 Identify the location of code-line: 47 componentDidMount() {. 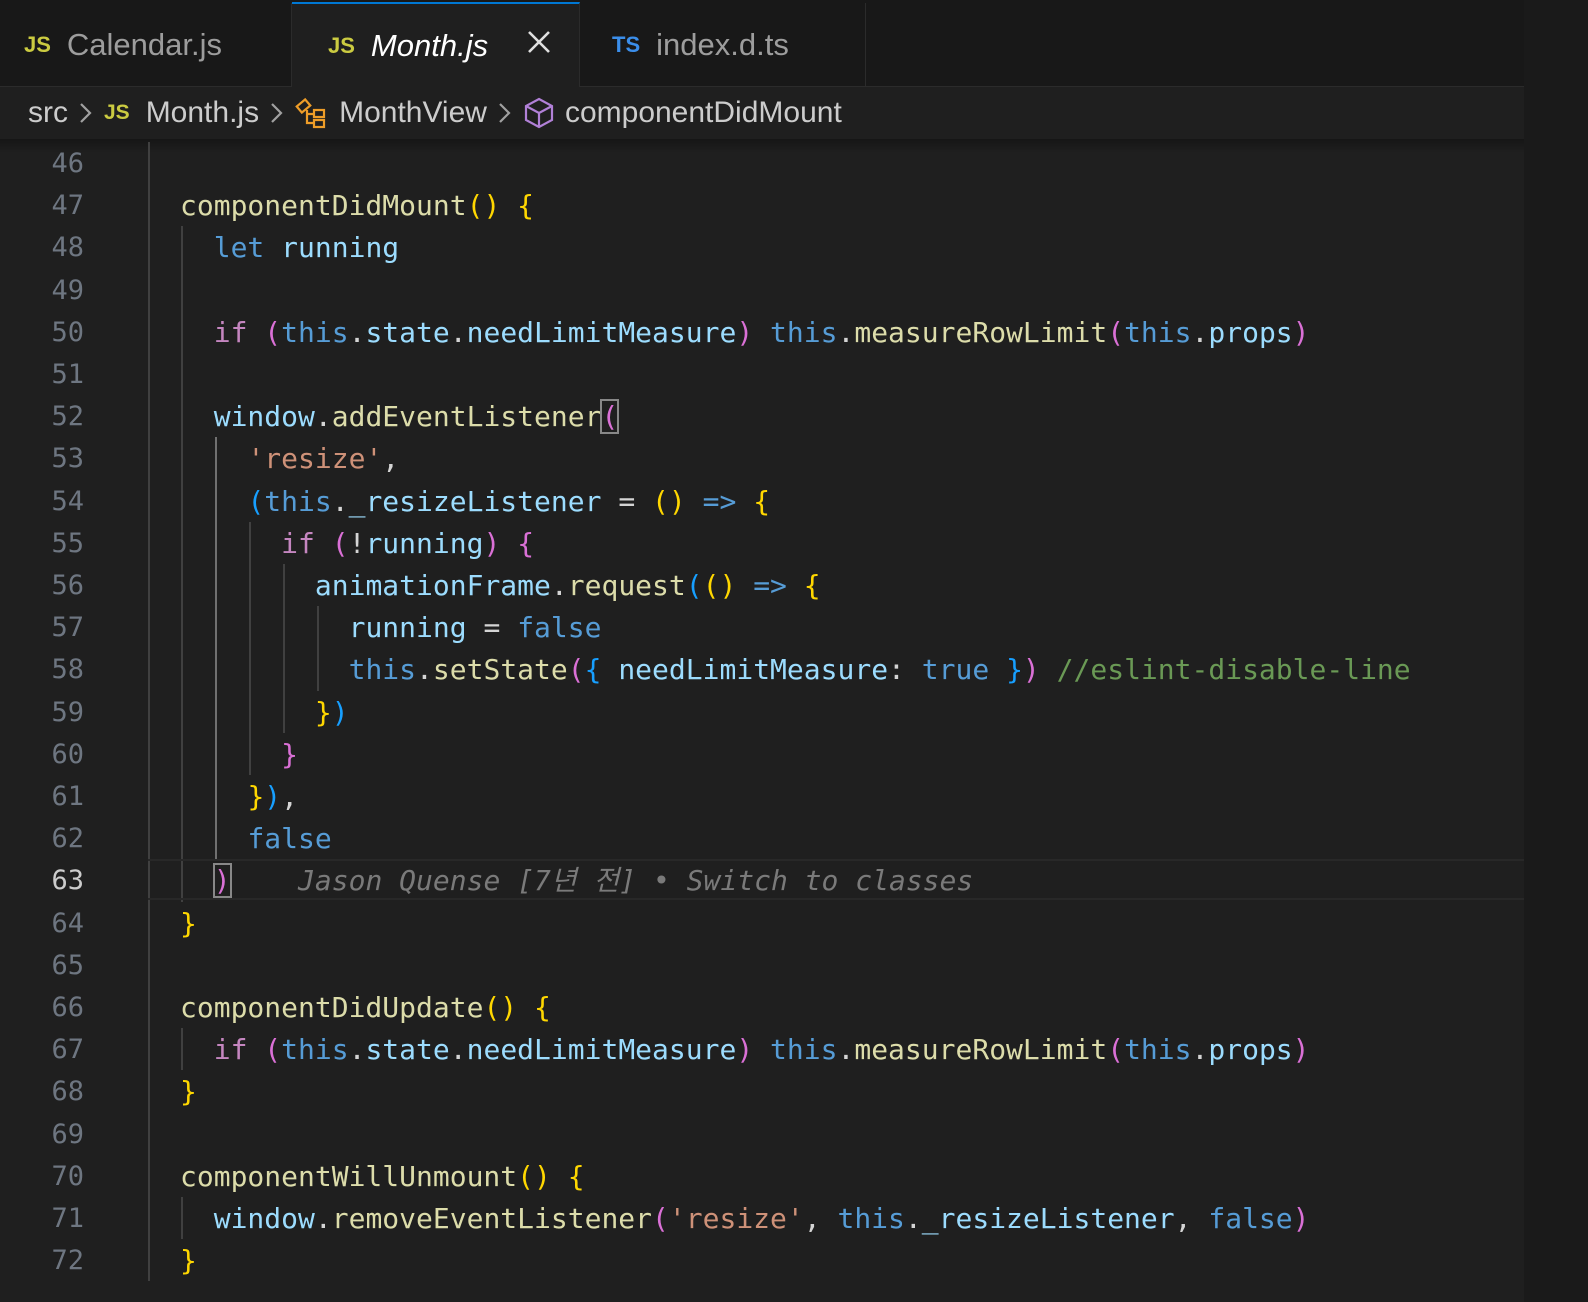
(762, 205).